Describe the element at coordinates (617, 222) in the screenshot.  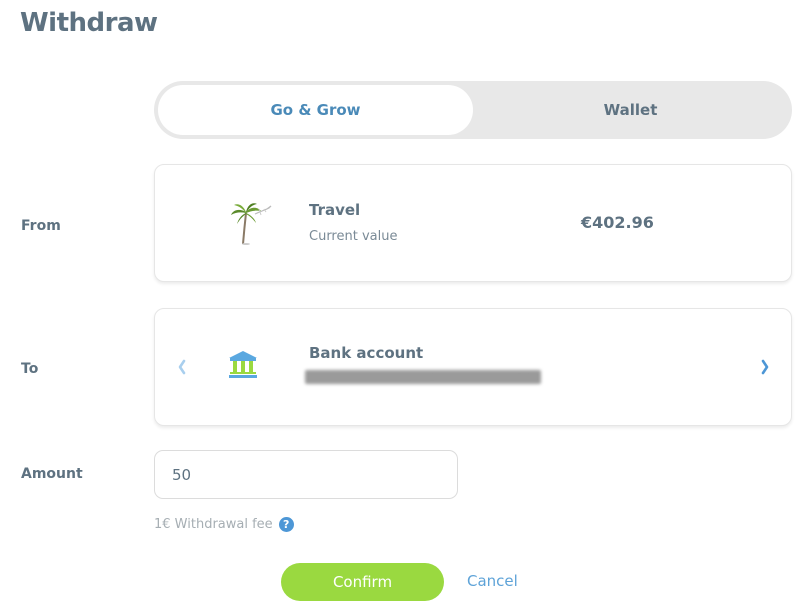
I see `from-account-value: €402.96` at that location.